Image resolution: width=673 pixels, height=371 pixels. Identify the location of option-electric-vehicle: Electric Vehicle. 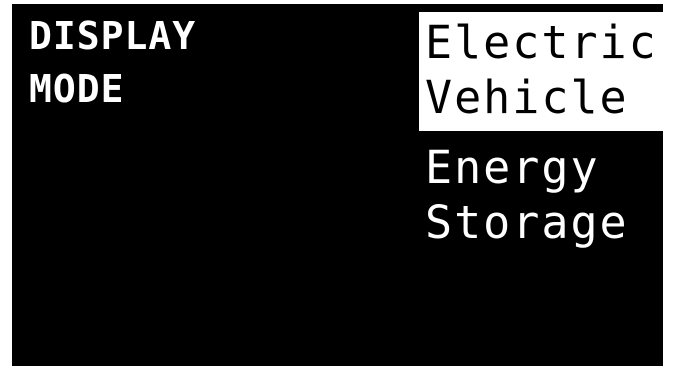
(541, 71).